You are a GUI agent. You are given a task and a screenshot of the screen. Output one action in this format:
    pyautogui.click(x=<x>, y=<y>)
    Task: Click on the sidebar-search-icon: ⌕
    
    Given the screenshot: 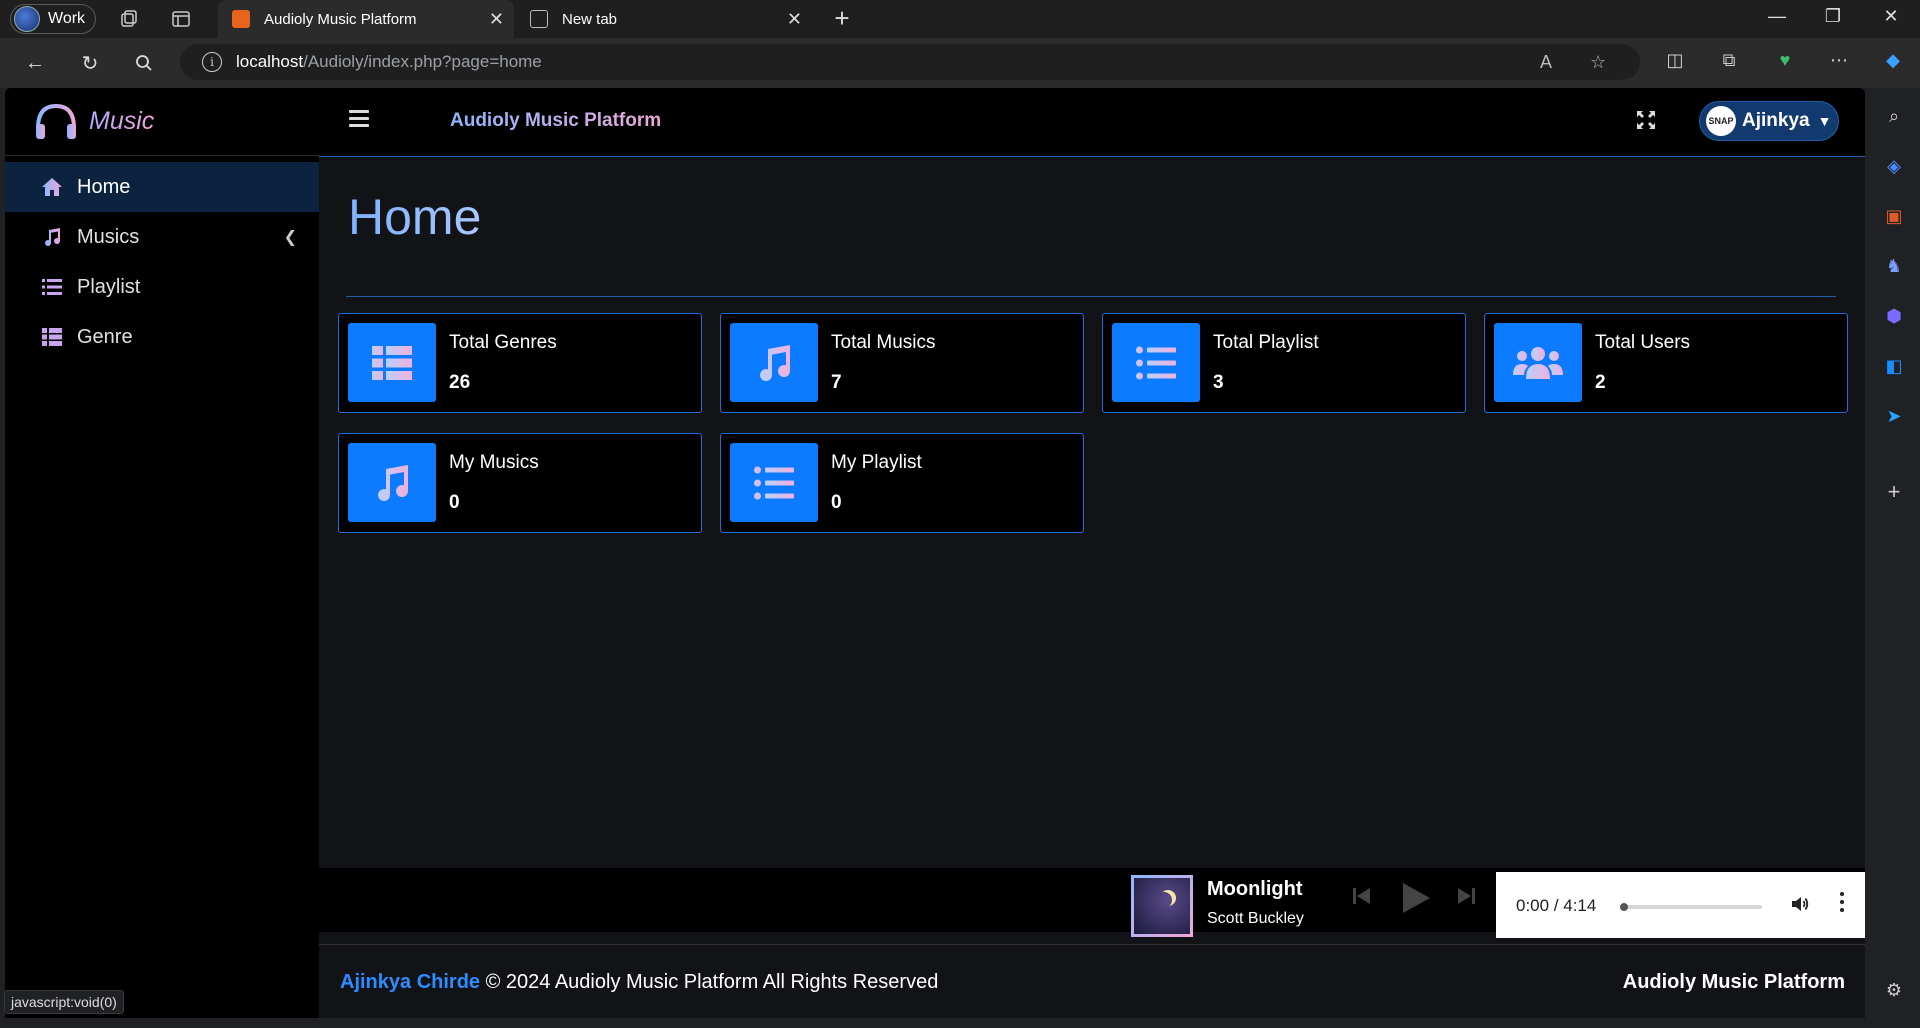 What is the action you would take?
    pyautogui.click(x=1894, y=116)
    